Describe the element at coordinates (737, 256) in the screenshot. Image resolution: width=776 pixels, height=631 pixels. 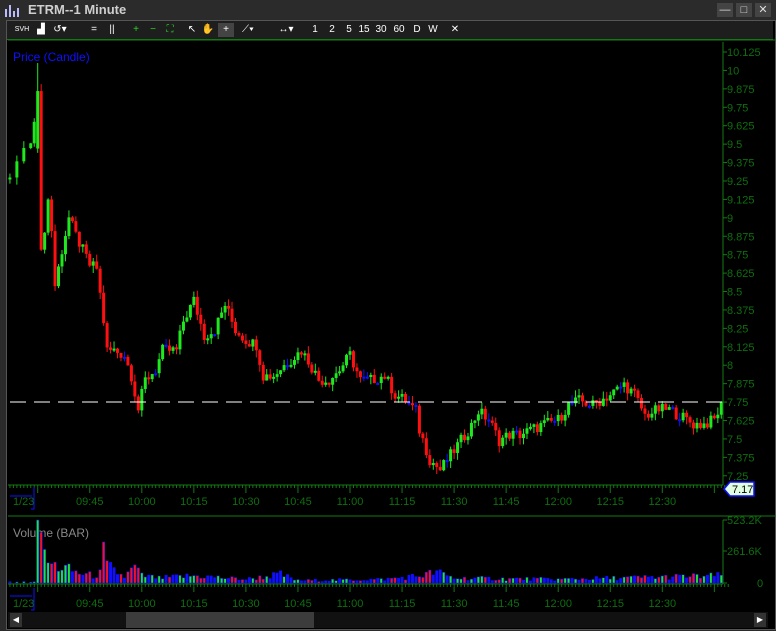
I see `price-tick-label: 8.75` at that location.